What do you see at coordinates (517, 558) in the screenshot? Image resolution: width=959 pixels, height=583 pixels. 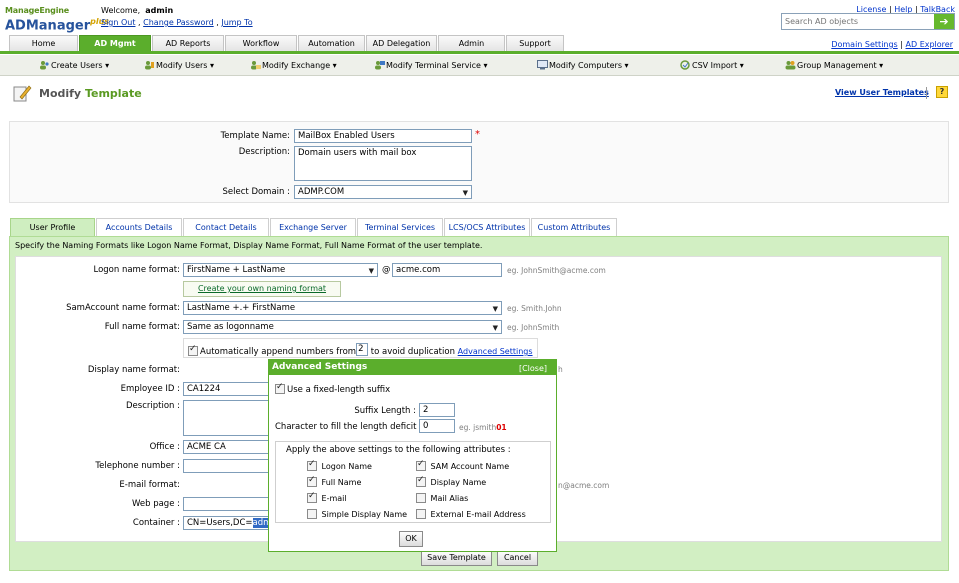 I see `cancel-button: Cancel` at bounding box center [517, 558].